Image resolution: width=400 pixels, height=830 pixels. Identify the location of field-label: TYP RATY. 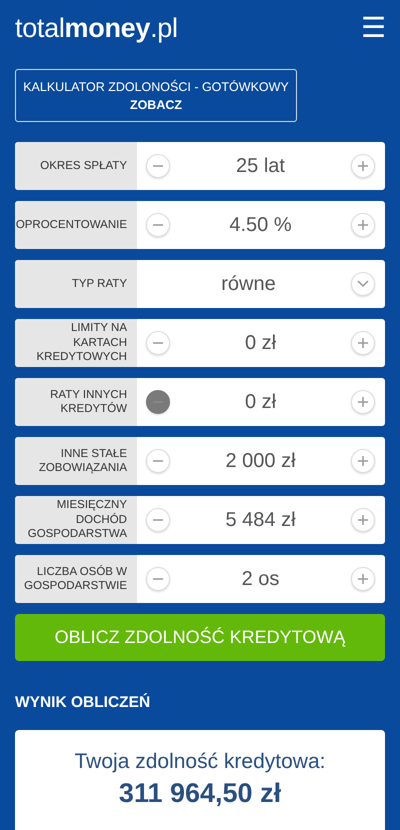
(76, 284).